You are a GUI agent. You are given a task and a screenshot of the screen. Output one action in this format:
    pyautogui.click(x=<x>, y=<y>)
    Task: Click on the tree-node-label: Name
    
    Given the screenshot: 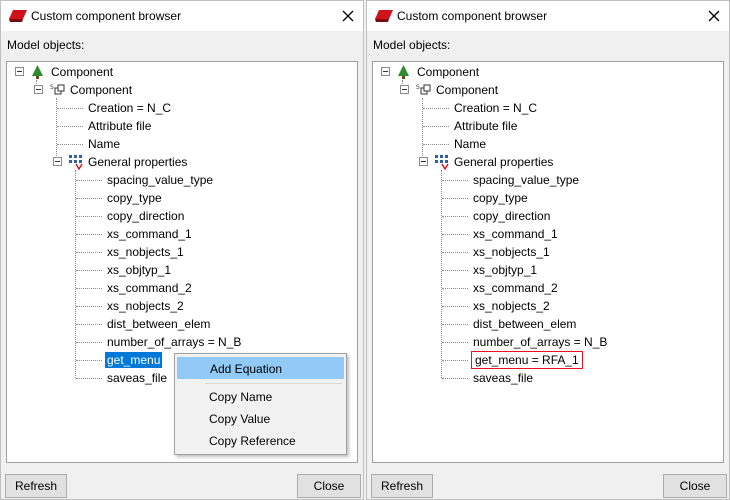 What is the action you would take?
    pyautogui.click(x=104, y=144)
    